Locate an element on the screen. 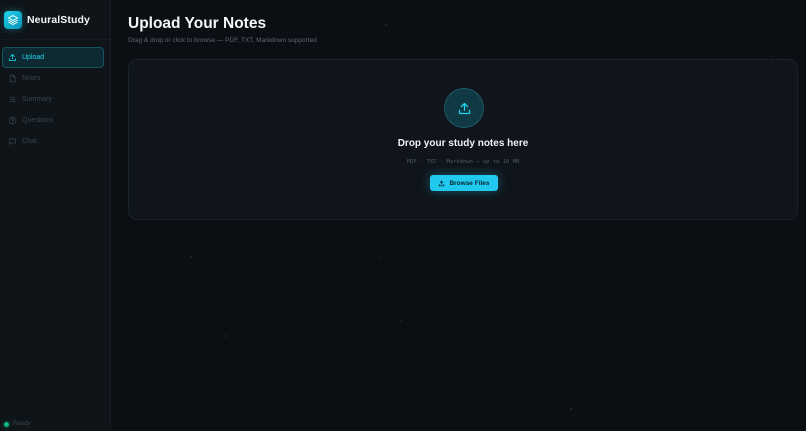 The image size is (806, 431). sidebar-item-summary: Summary is located at coordinates (53, 99).